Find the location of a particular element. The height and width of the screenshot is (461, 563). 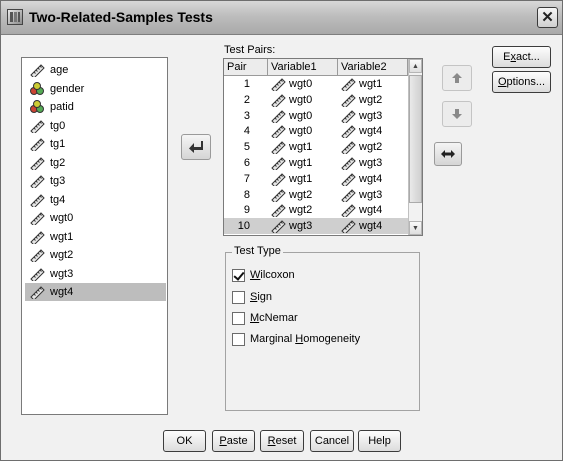

variable-label: wgt3 is located at coordinates (62, 273).